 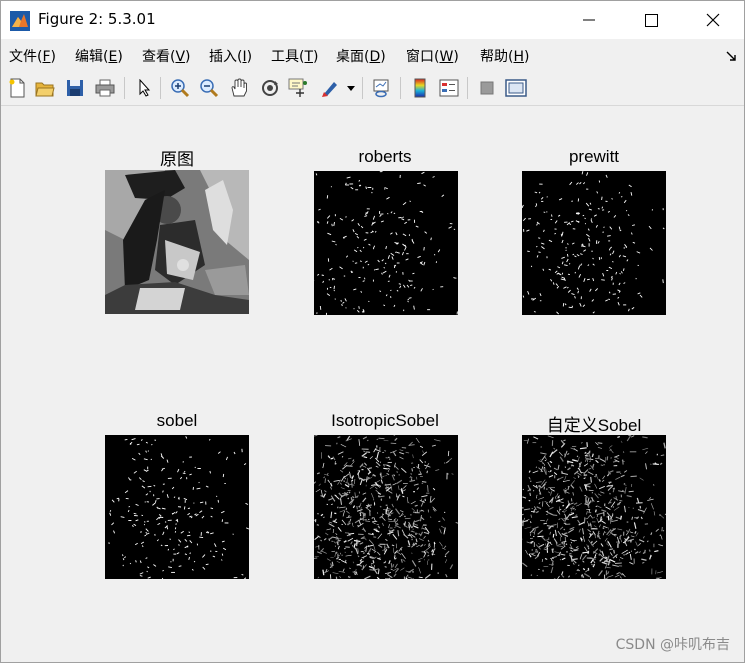 I want to click on pan-hand-icon, so click(x=239, y=88).